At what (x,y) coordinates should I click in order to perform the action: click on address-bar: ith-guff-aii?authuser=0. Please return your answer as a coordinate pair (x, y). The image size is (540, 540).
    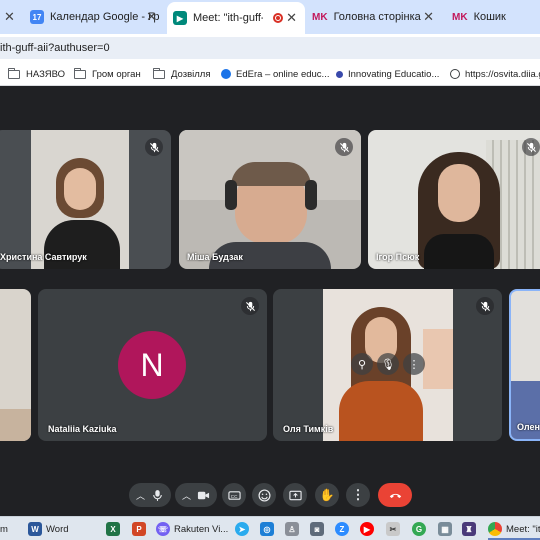
    Looking at the image, I should click on (270, 48).